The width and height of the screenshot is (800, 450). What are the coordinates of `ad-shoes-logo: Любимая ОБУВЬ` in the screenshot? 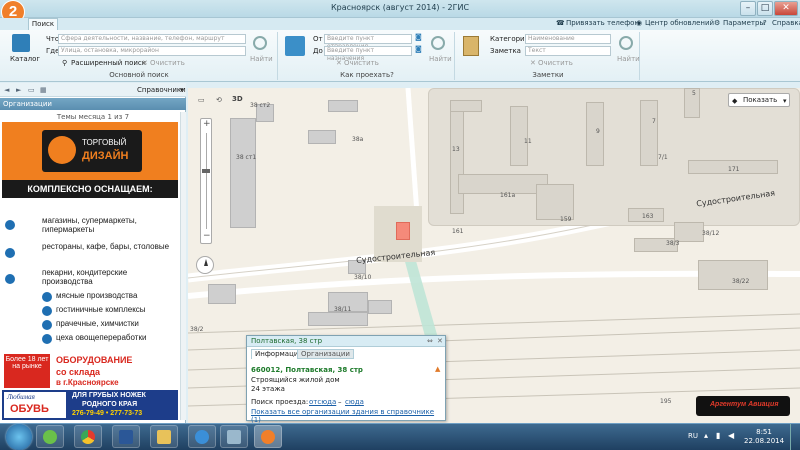 It's located at (35, 405).